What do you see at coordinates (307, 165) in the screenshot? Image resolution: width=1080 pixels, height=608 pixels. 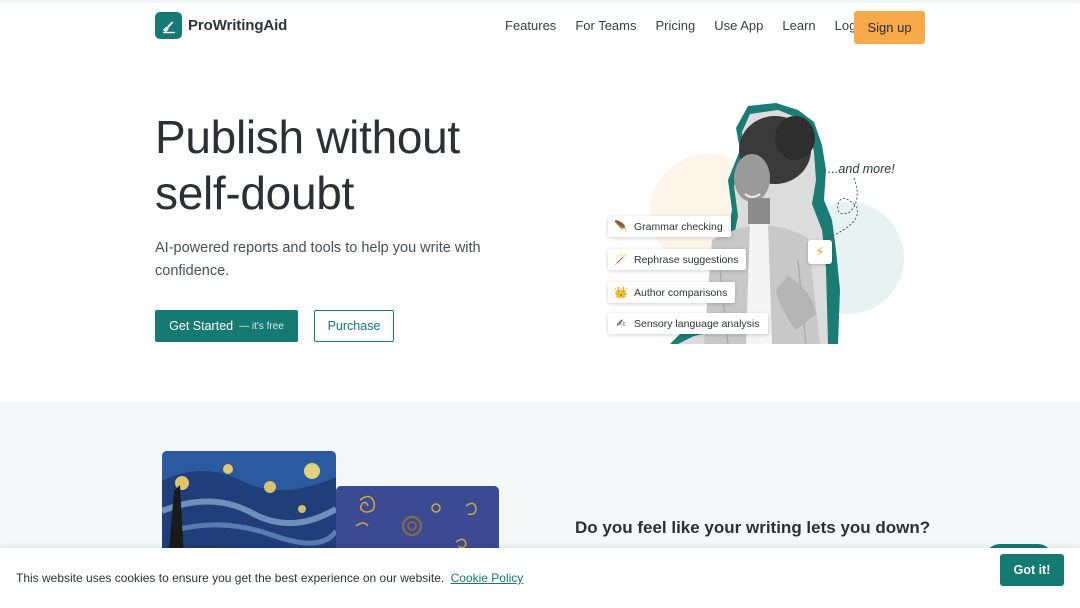 I see `hero-title: Publish without self-doubt` at bounding box center [307, 165].